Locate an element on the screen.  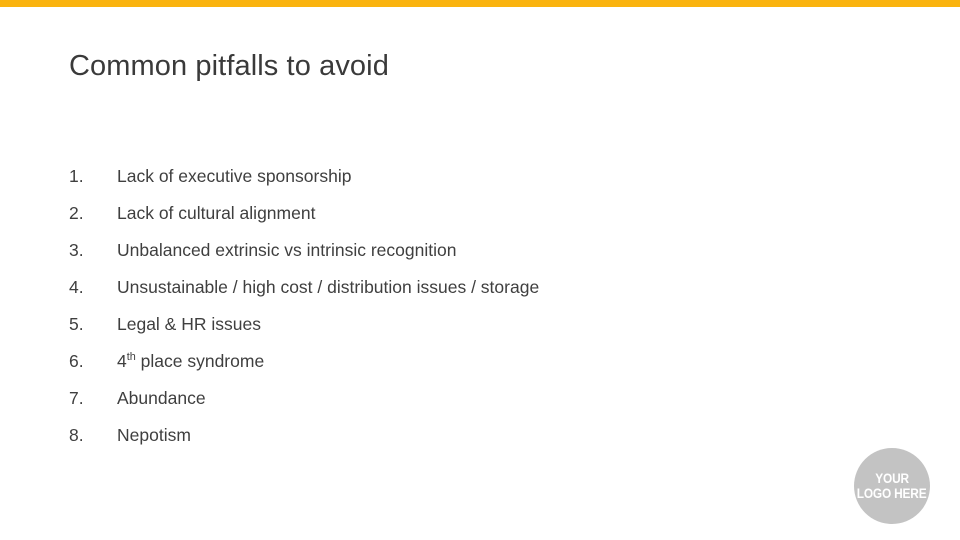
top-accent-bar is located at coordinates (480, 3).